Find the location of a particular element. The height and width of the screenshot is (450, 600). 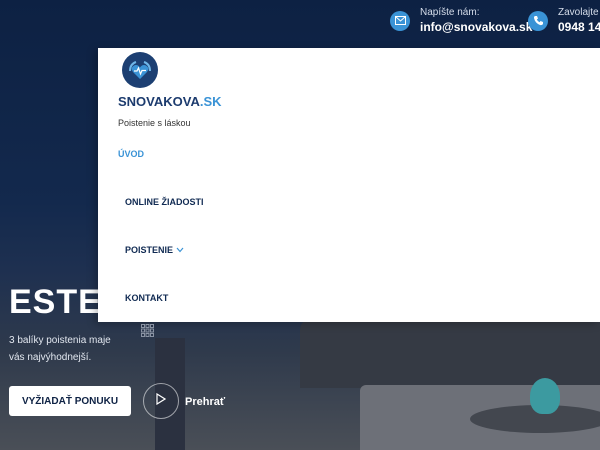

phone-value: 0948 145 is located at coordinates (579, 27).